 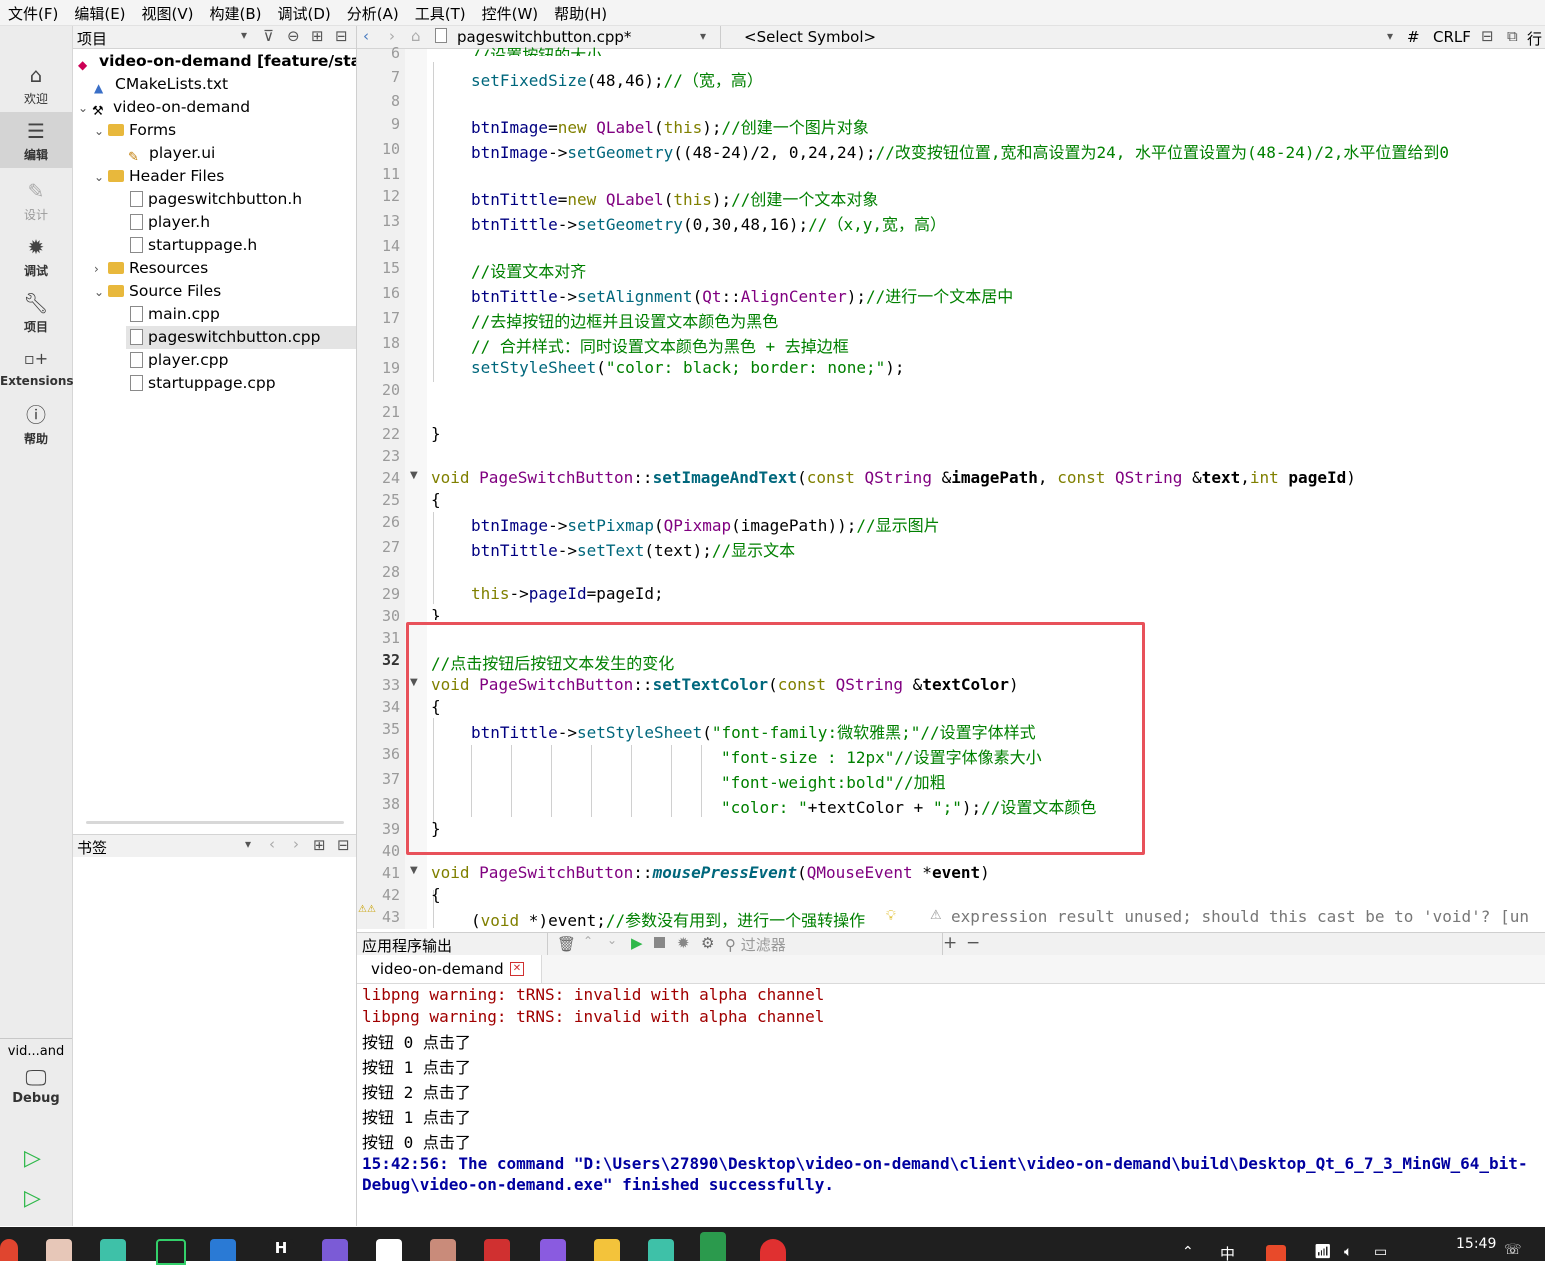 What do you see at coordinates (32, 1158) in the screenshot?
I see `run-button: ▷` at bounding box center [32, 1158].